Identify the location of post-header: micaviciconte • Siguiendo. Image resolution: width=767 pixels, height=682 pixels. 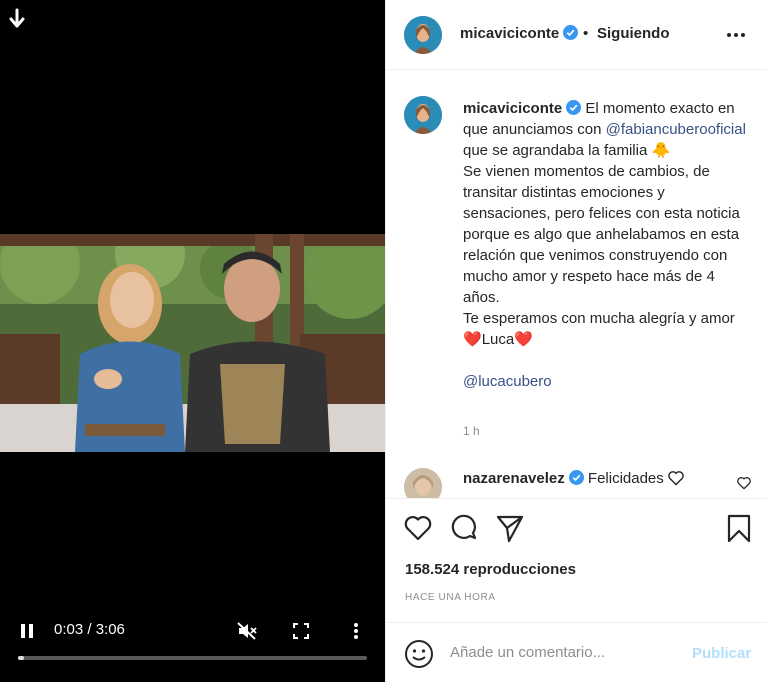
(576, 35).